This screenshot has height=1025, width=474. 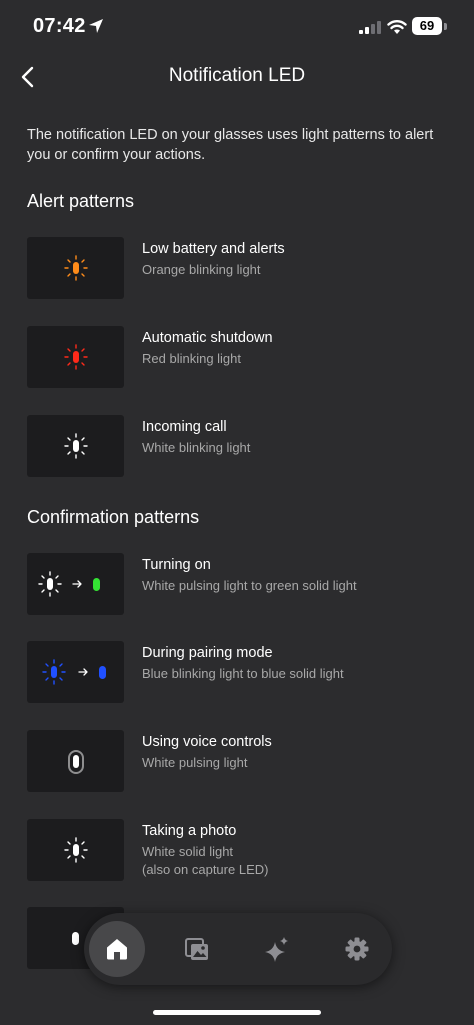 I want to click on location-arrow-icon, so click(x=96, y=26).